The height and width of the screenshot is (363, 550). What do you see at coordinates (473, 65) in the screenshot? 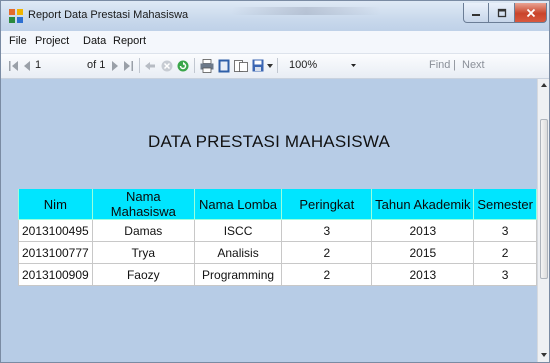
I see `next-button: Next` at bounding box center [473, 65].